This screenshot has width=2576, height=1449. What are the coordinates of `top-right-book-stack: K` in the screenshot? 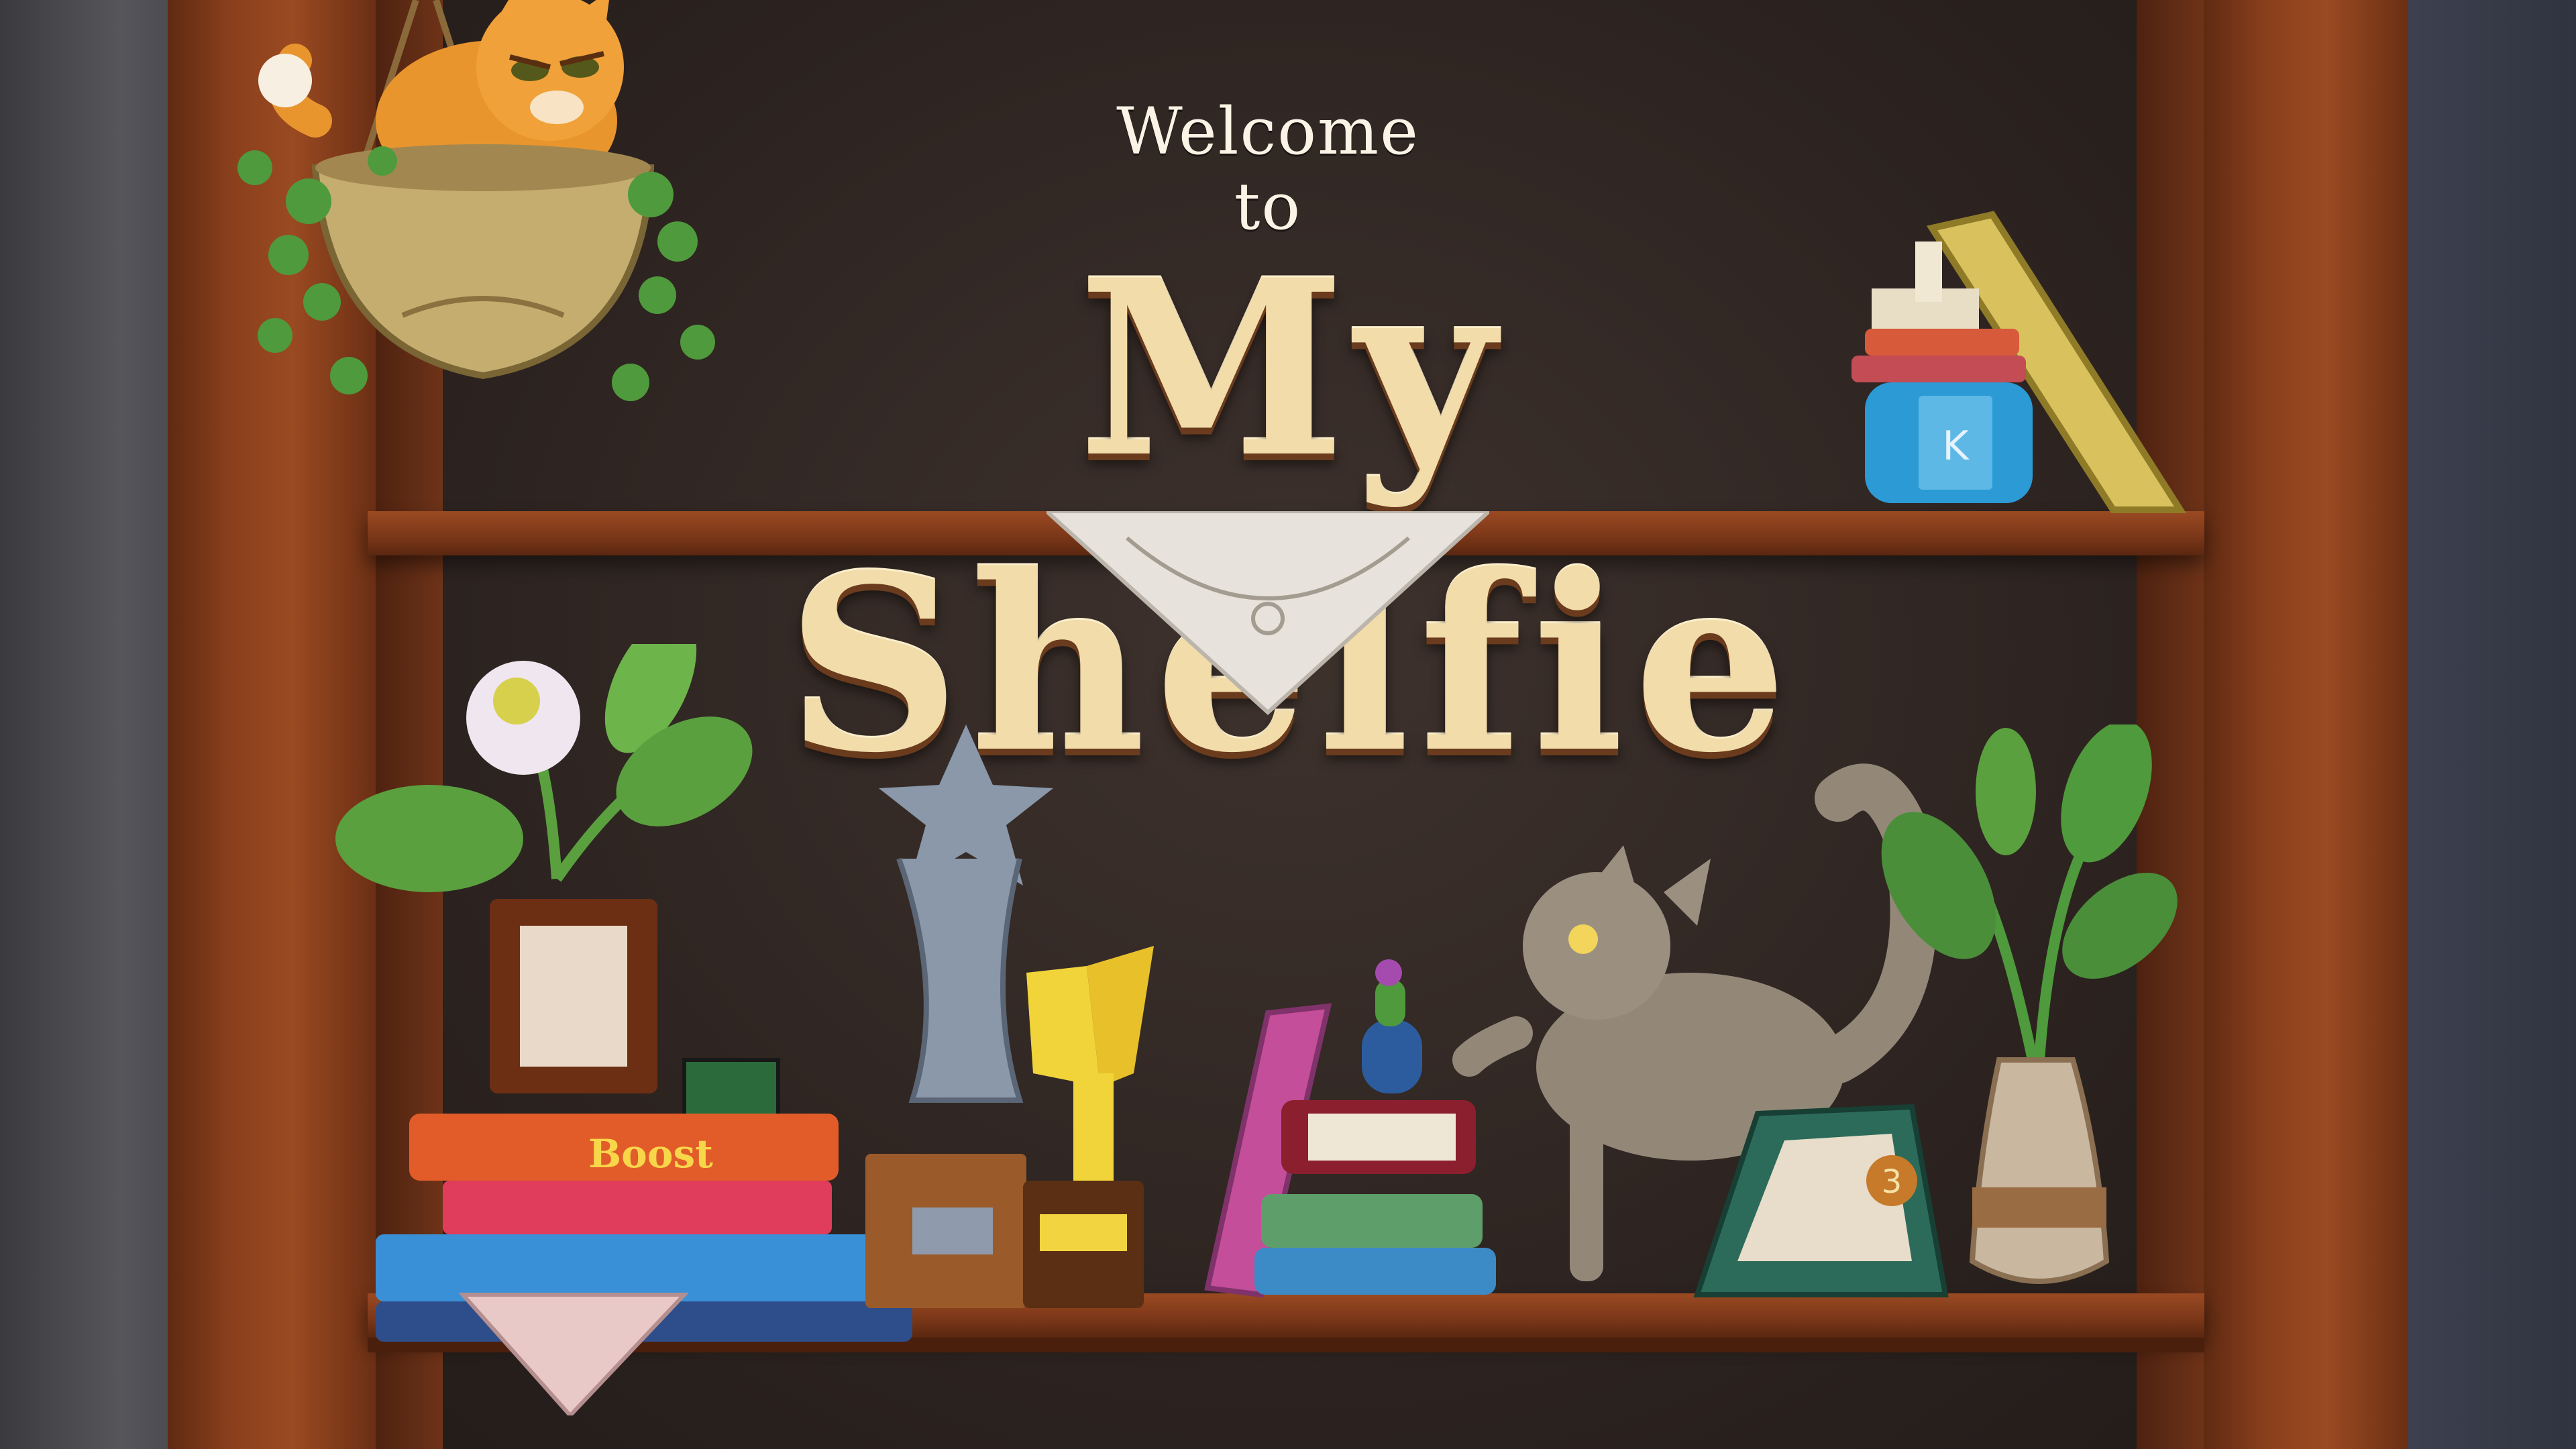 It's located at (2016, 362).